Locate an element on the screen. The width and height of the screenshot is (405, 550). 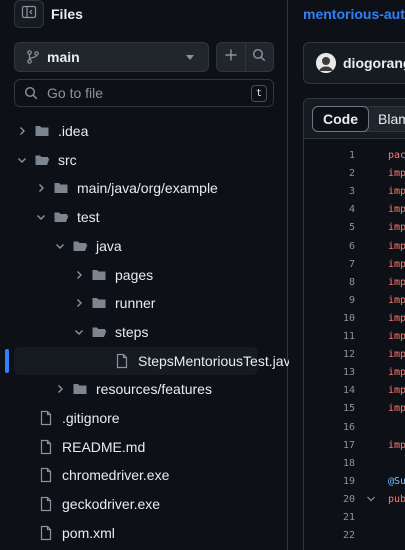
line-number: 4 is located at coordinates (352, 209).